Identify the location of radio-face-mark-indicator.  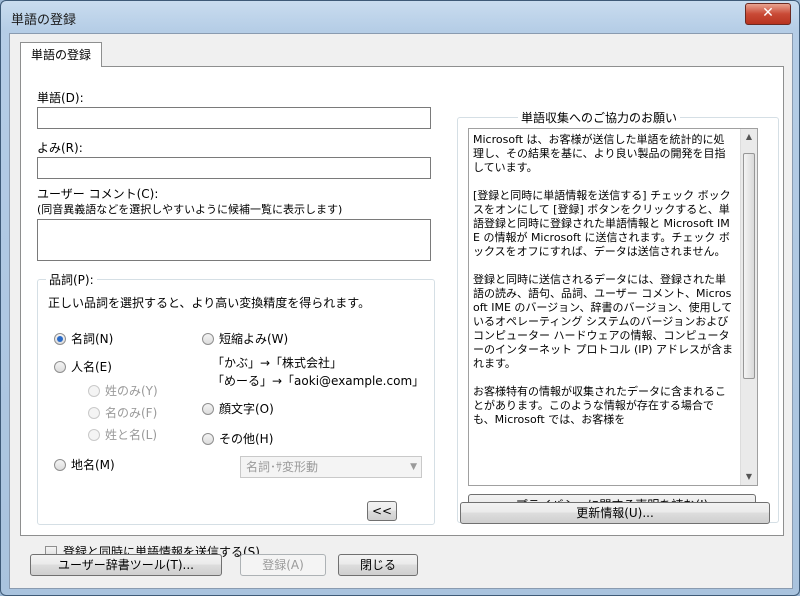
(208, 408).